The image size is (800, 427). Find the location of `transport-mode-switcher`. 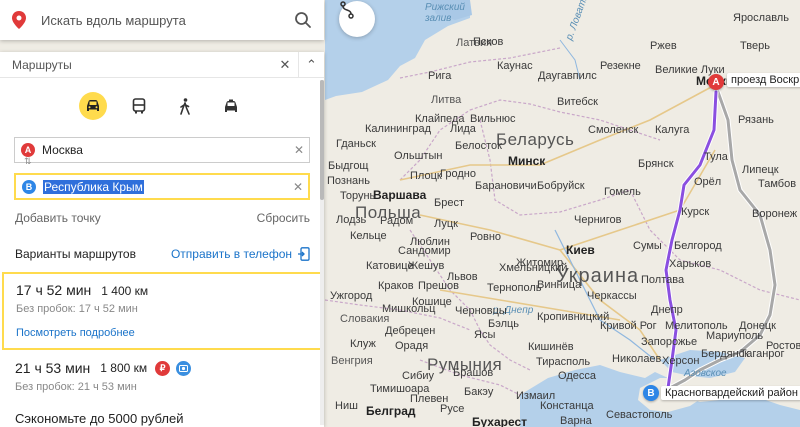

transport-mode-switcher is located at coordinates (162, 106).